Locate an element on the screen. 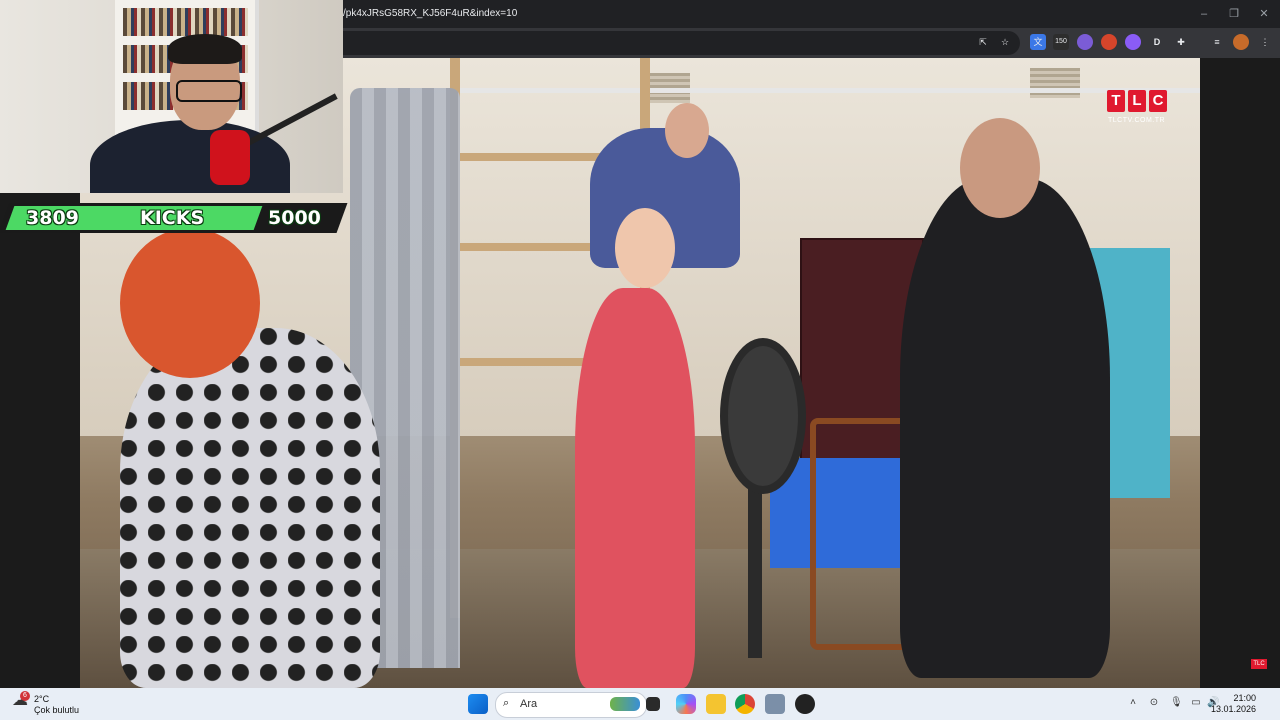 The height and width of the screenshot is (720, 1280). microphone-icon: 🎙 is located at coordinates (1176, 703).